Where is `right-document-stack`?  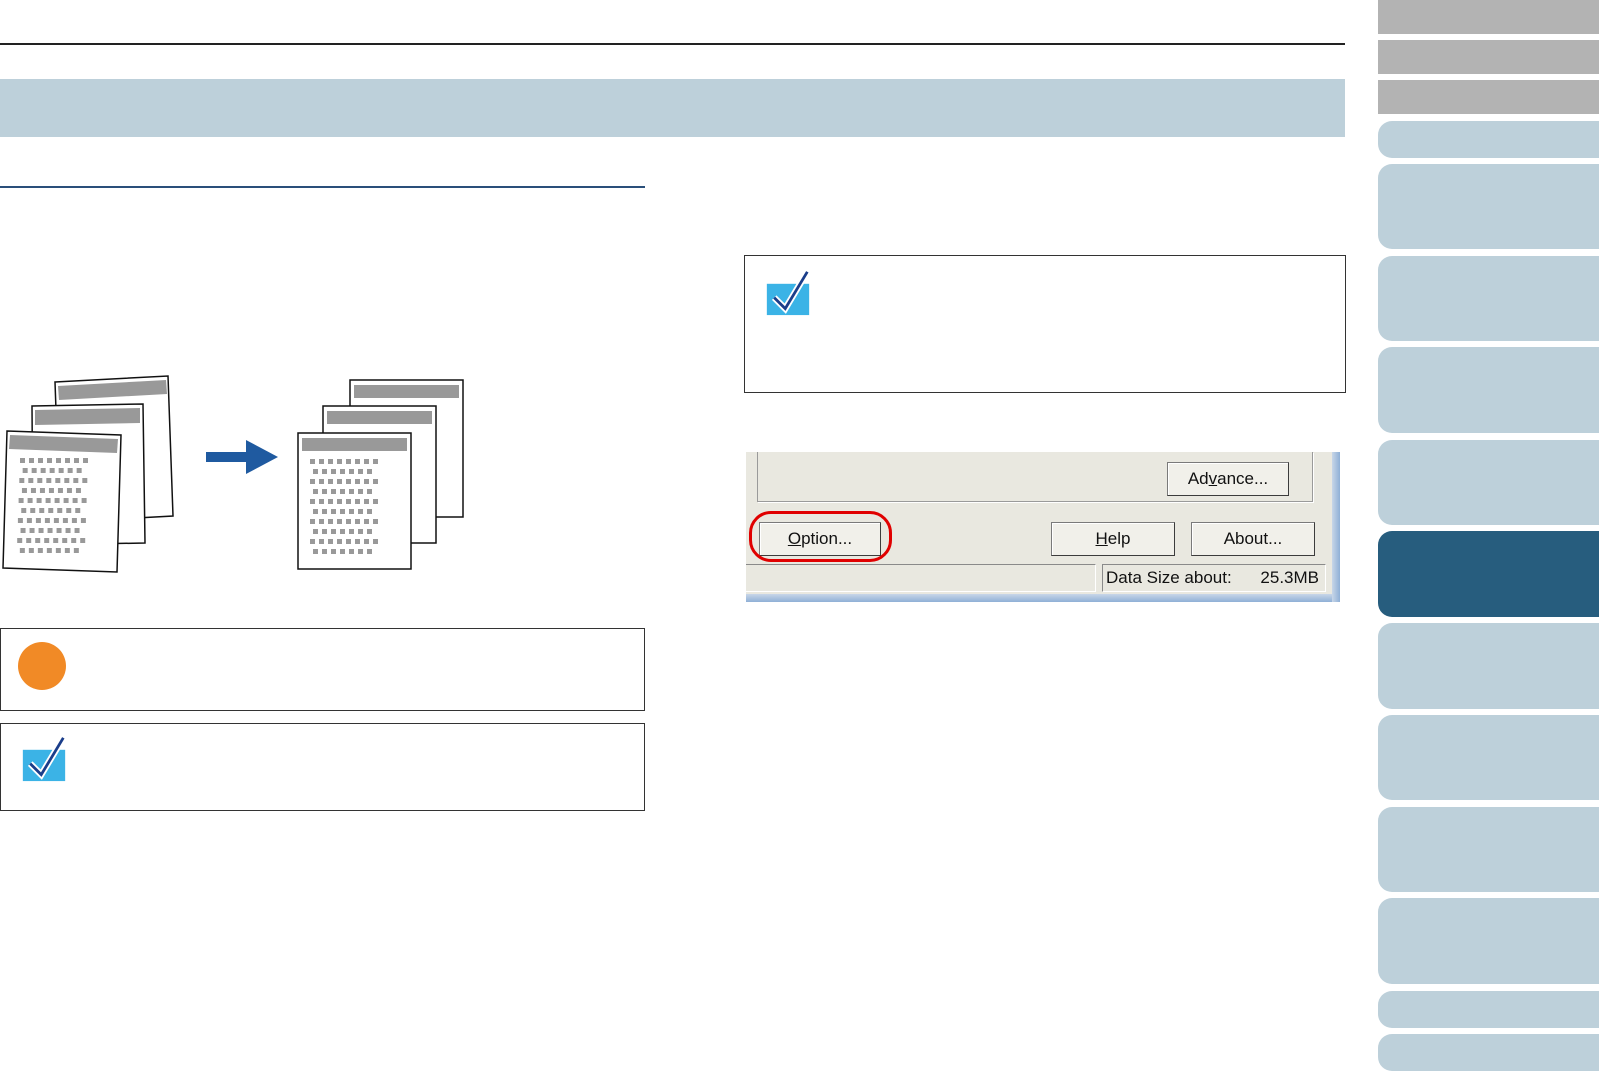
right-document-stack is located at coordinates (380, 474).